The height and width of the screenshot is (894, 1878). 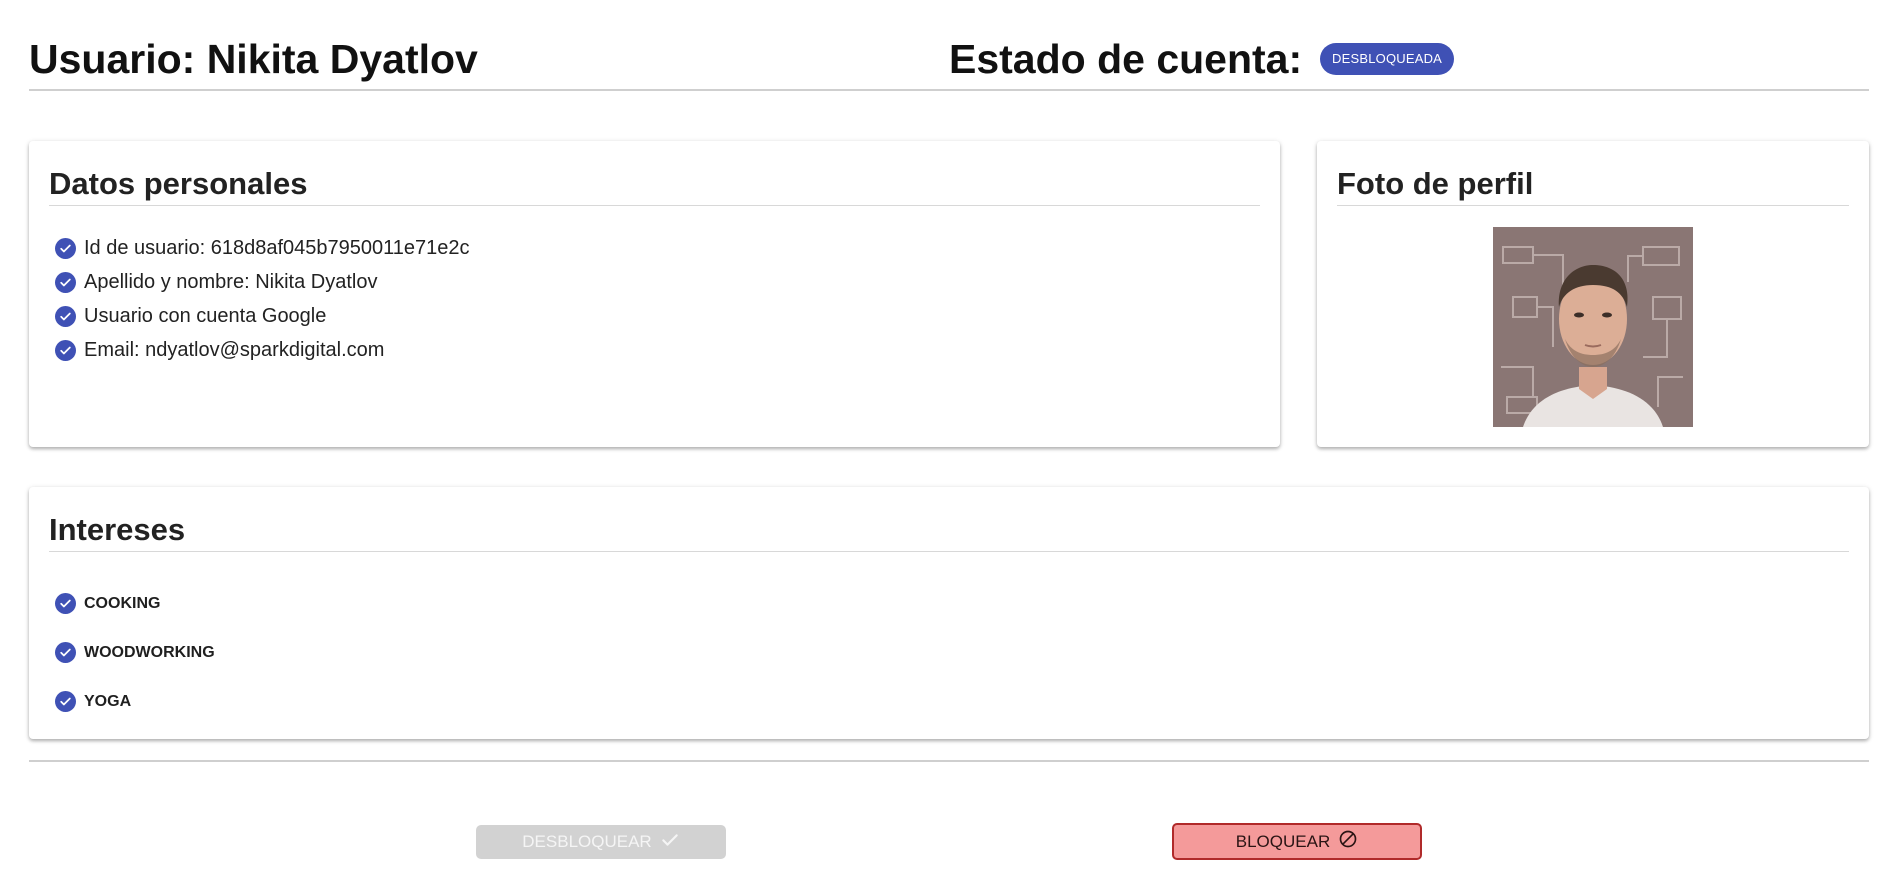 I want to click on interest-label: COOKING, so click(x=122, y=603).